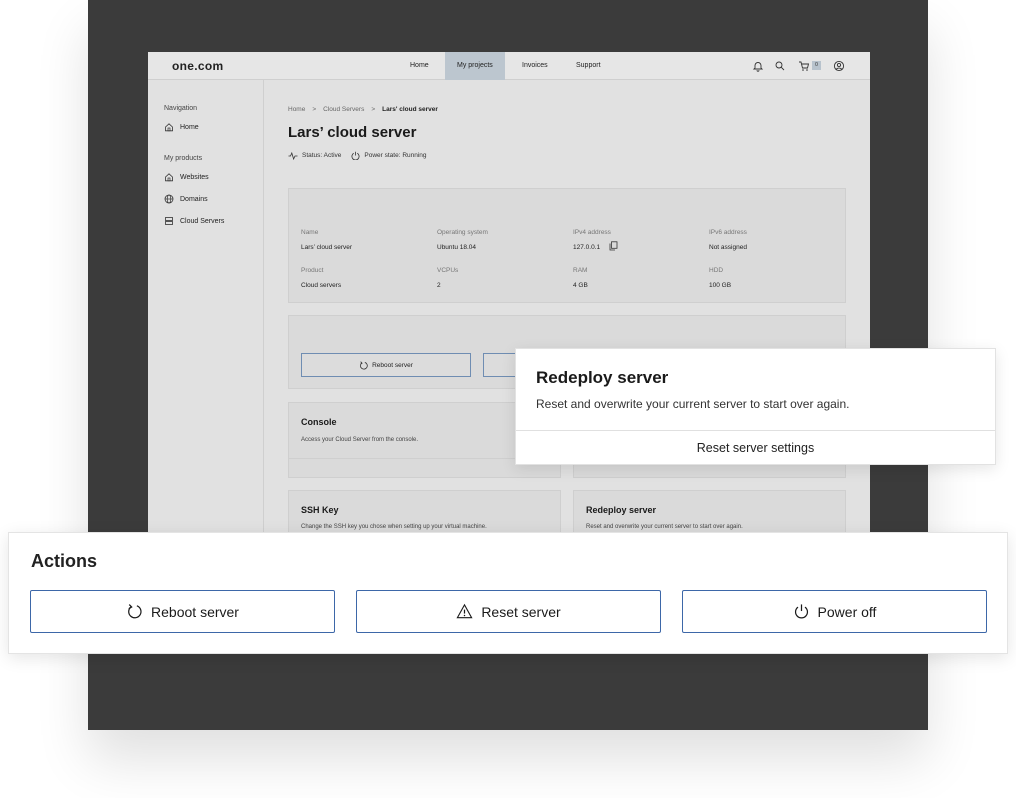  I want to click on status-row: Status: Active Power state: Running, so click(357, 155).